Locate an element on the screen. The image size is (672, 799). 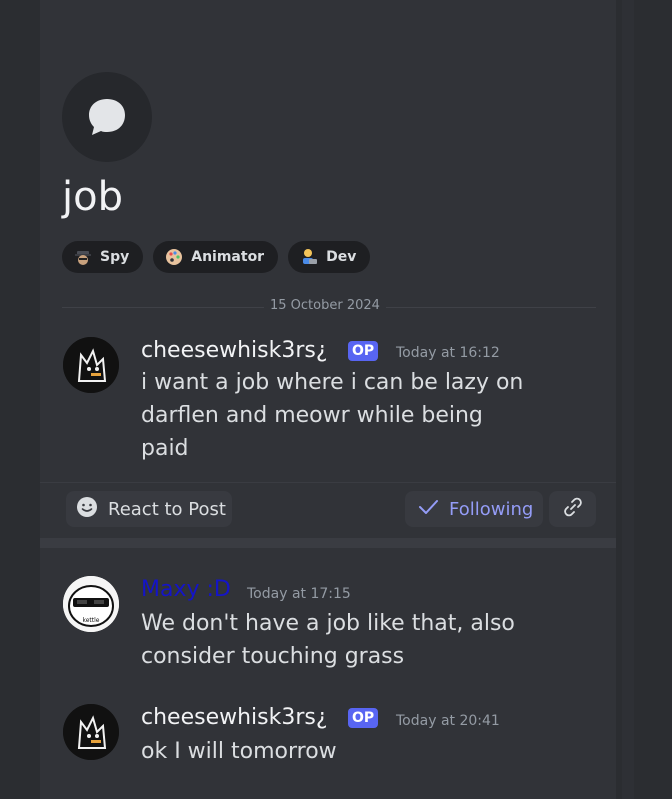
copy-link-button is located at coordinates (572, 509).